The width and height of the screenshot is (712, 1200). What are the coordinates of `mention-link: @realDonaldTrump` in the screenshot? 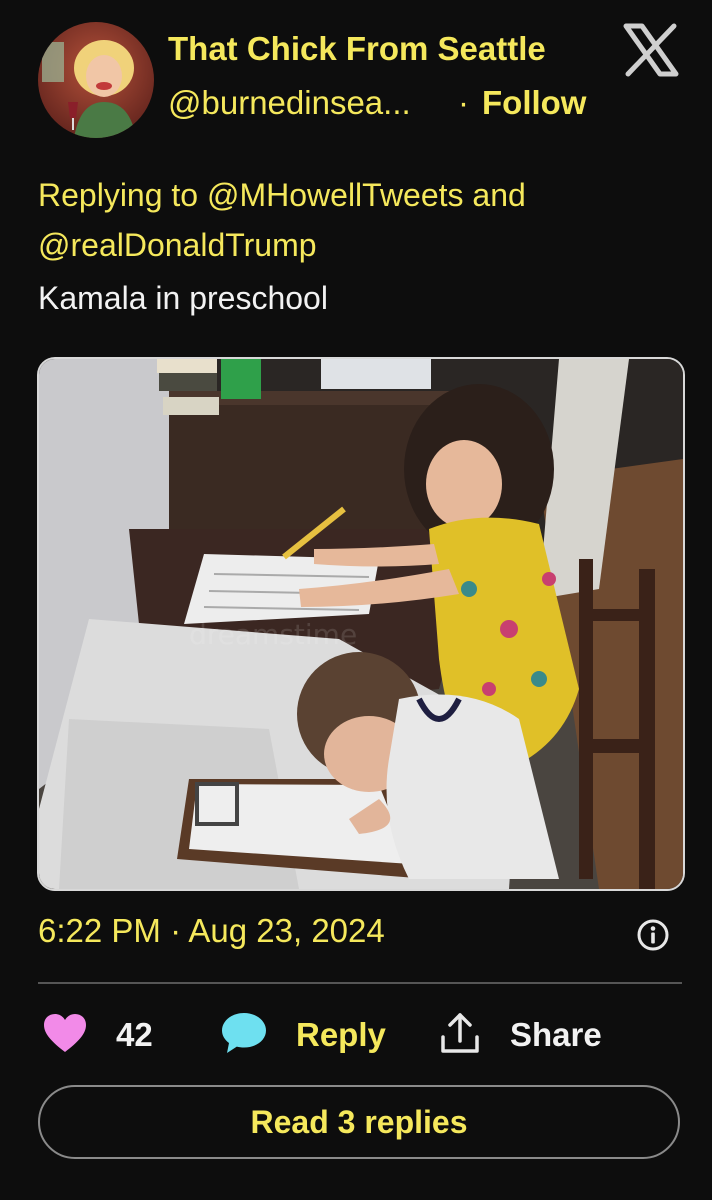 It's located at (177, 245).